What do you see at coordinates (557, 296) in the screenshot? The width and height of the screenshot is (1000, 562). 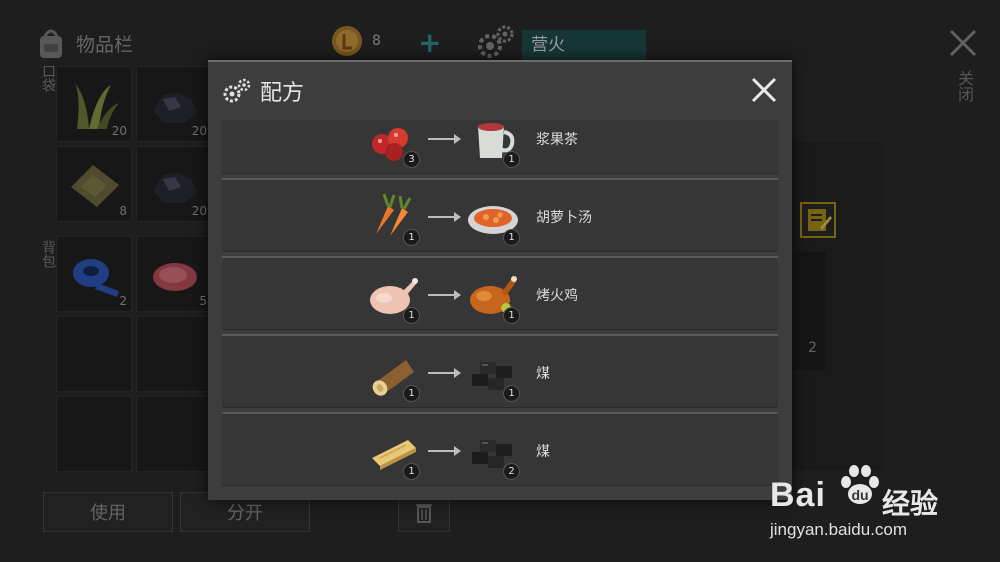 I see `recipe-name: 烤火鸡` at bounding box center [557, 296].